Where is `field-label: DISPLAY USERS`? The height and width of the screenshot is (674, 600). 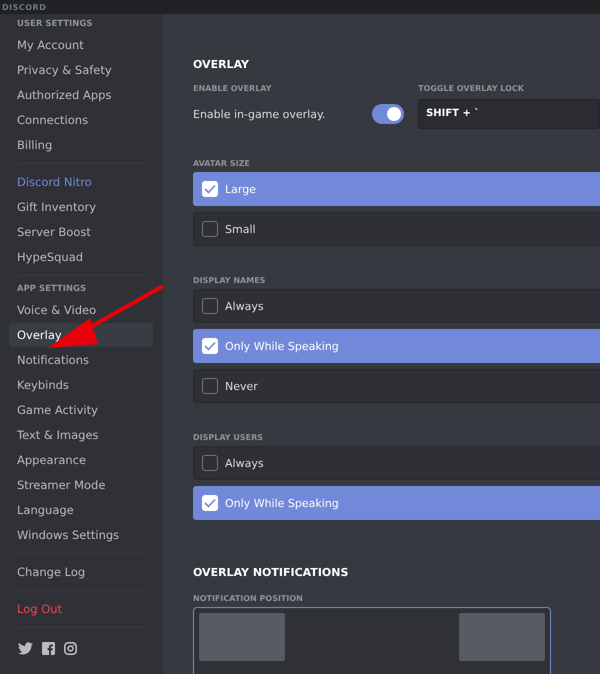
field-label: DISPLAY USERS is located at coordinates (228, 438).